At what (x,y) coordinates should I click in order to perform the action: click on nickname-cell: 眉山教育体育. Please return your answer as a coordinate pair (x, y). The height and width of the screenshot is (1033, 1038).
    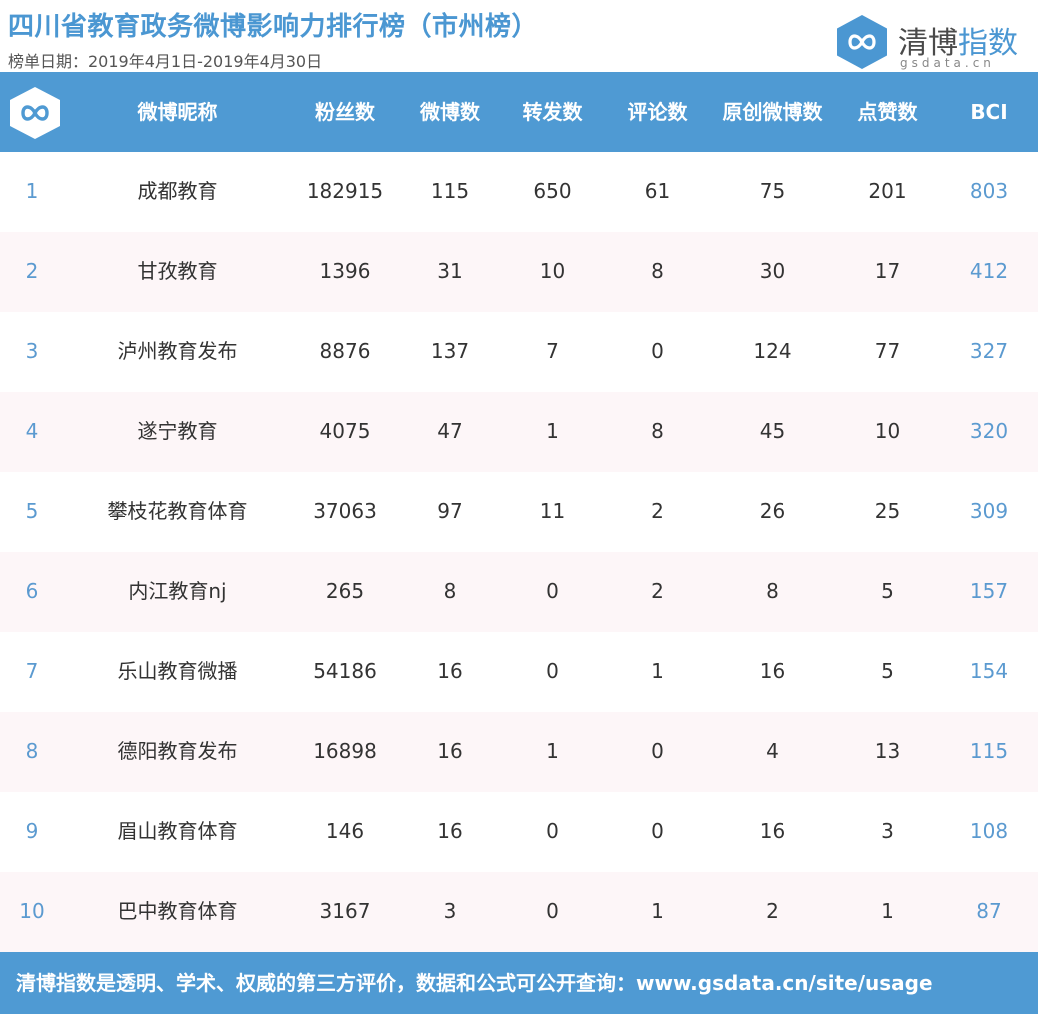
    Looking at the image, I should click on (177, 832).